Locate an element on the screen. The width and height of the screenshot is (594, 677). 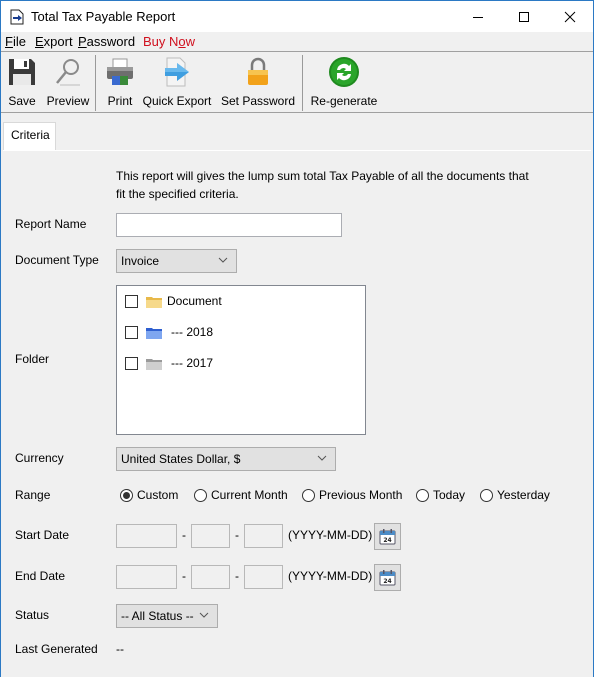
refresh-icon is located at coordinates (344, 72).